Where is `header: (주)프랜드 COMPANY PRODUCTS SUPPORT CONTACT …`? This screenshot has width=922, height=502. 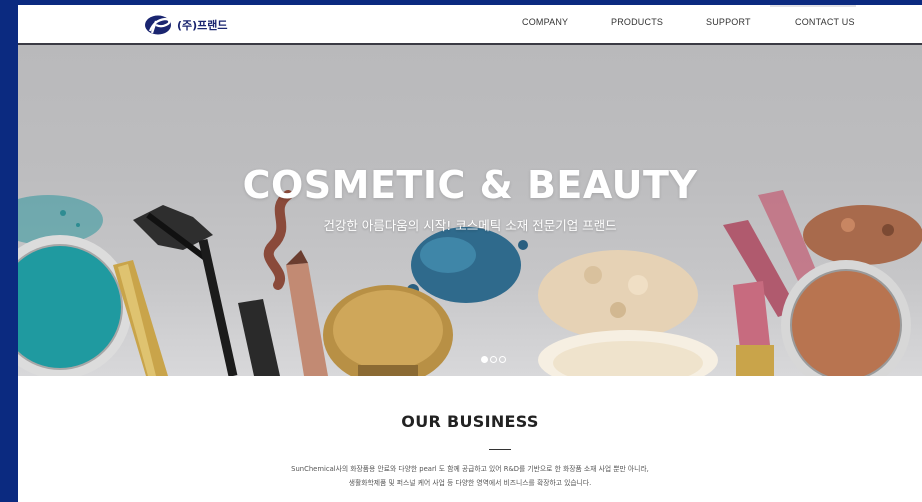 header: (주)프랜드 COMPANY PRODUCTS SUPPORT CONTACT … is located at coordinates (470, 25).